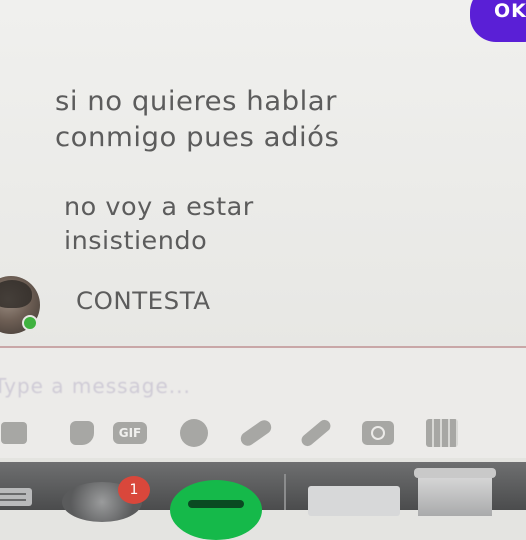  I want to click on dock-separator, so click(285, 492).